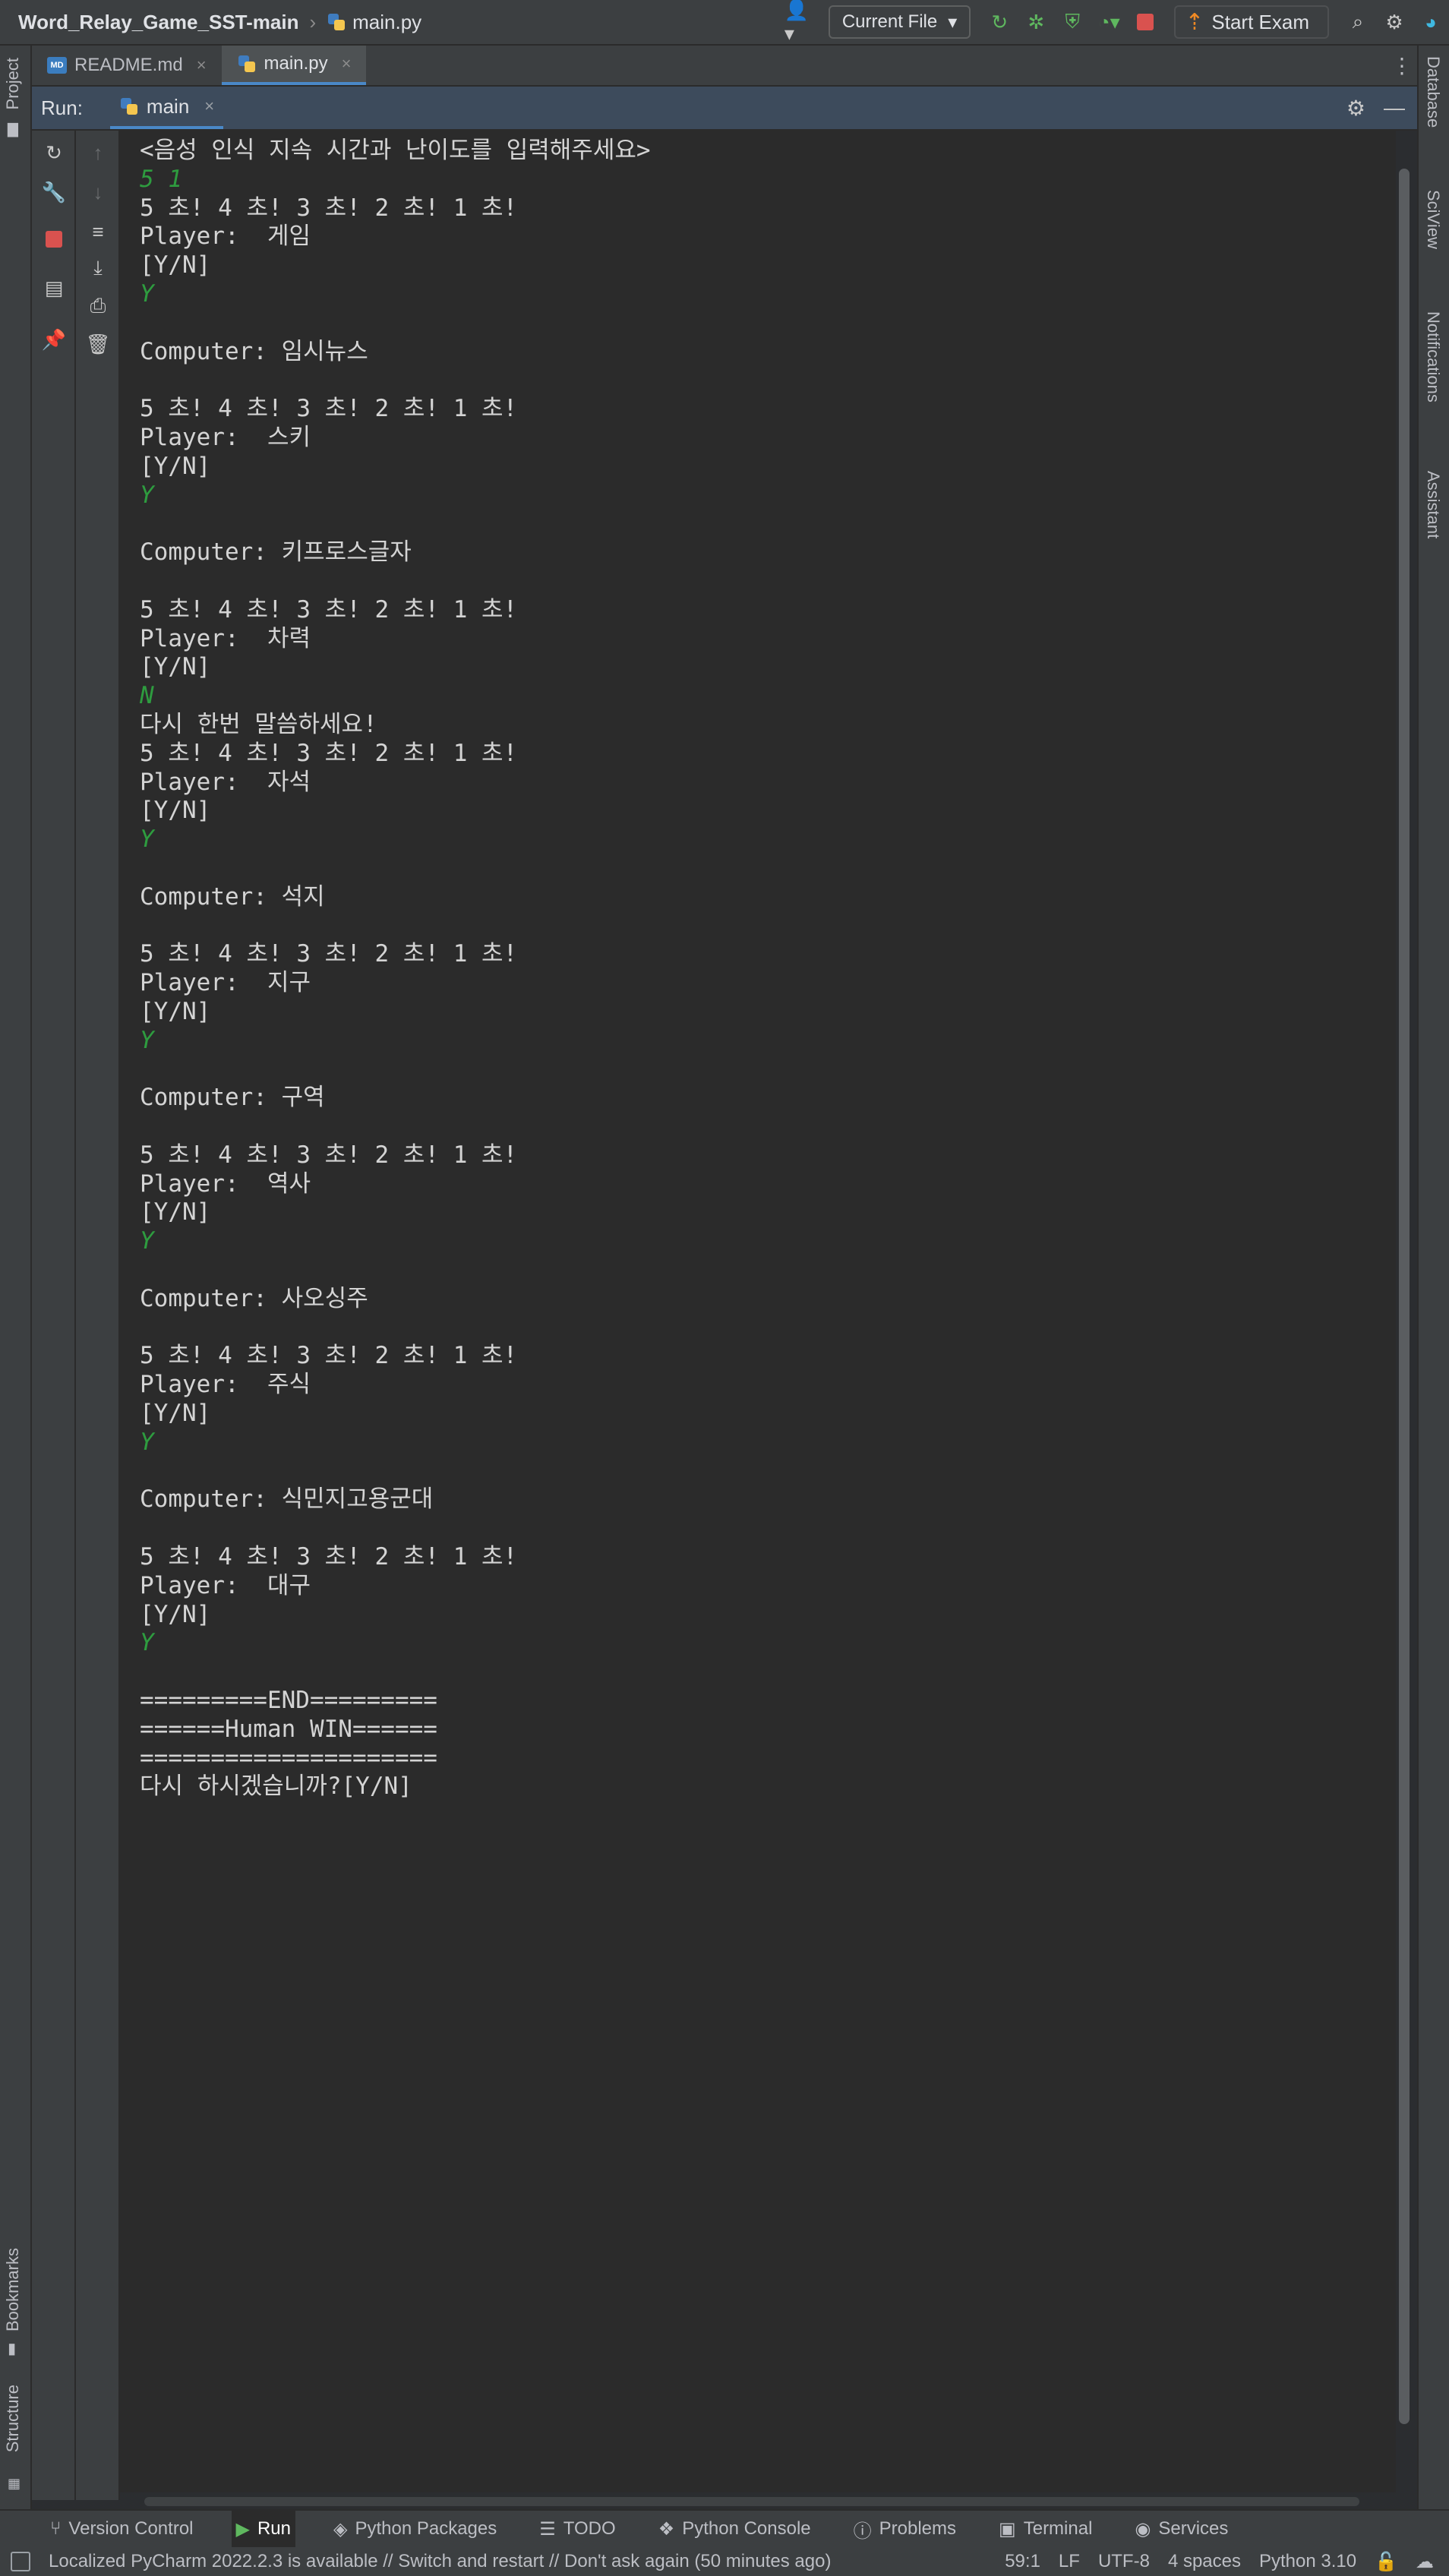 This screenshot has width=1449, height=2576. Describe the element at coordinates (1072, 22) in the screenshot. I see `coverage-icon: ⛨` at that location.